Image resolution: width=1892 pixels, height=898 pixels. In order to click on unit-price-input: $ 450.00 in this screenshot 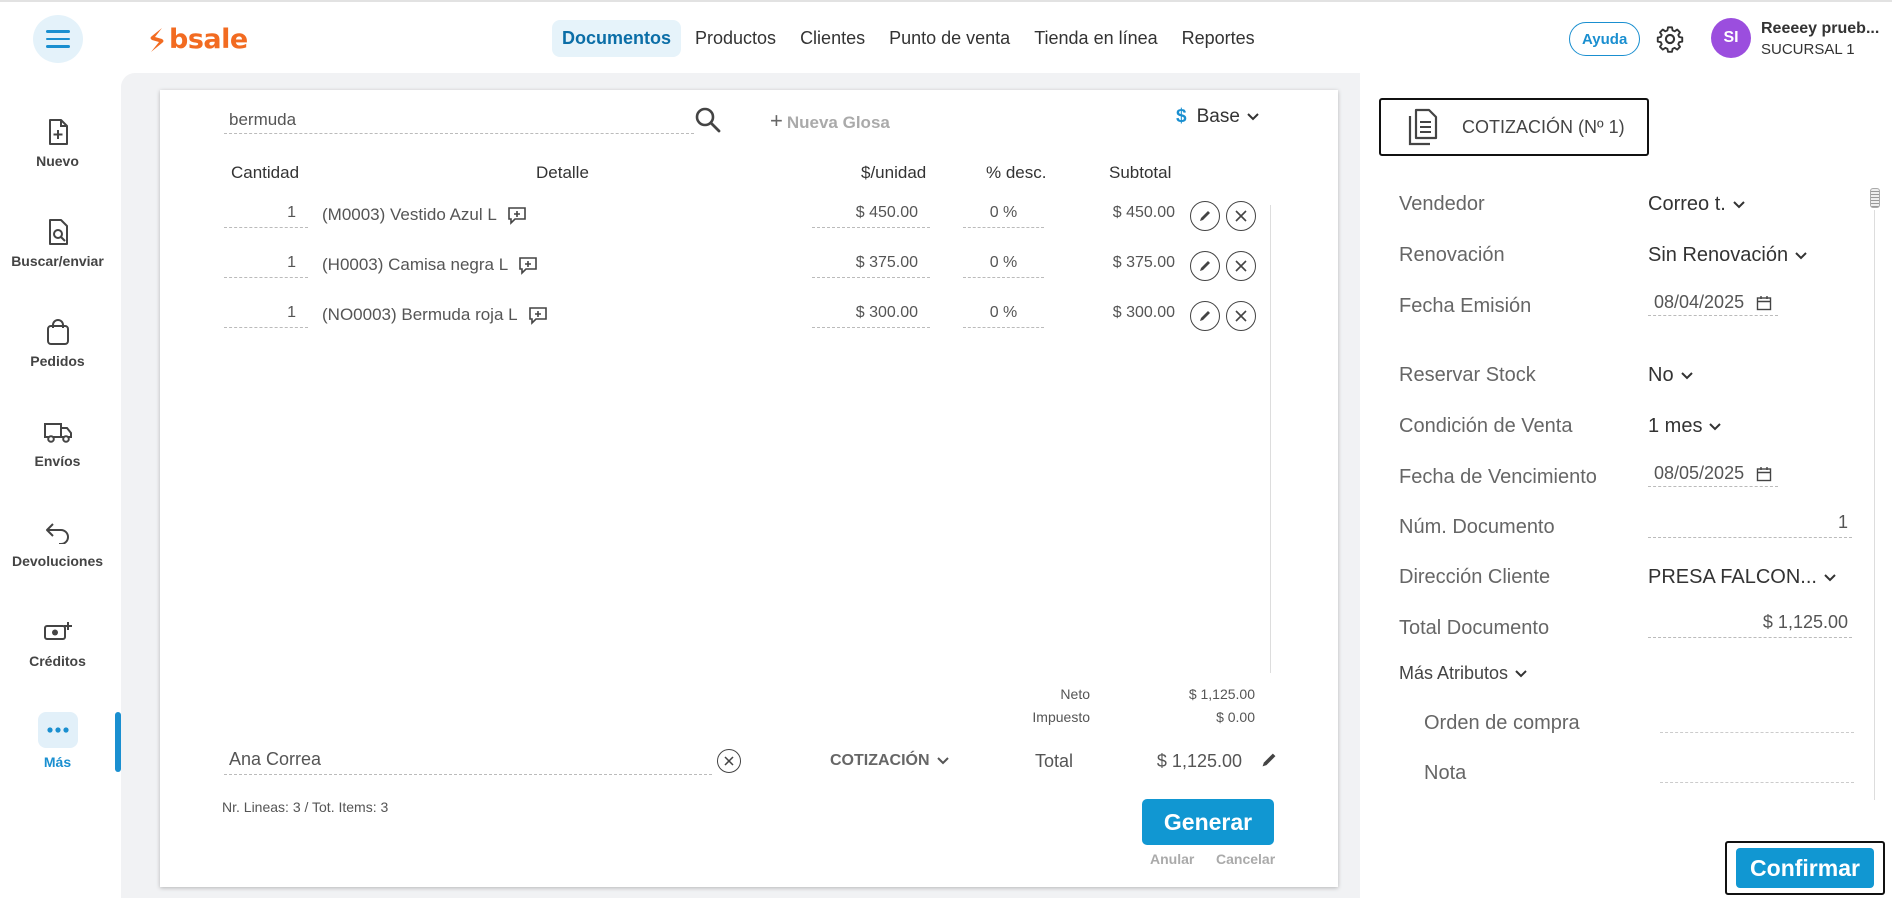, I will do `click(871, 216)`.